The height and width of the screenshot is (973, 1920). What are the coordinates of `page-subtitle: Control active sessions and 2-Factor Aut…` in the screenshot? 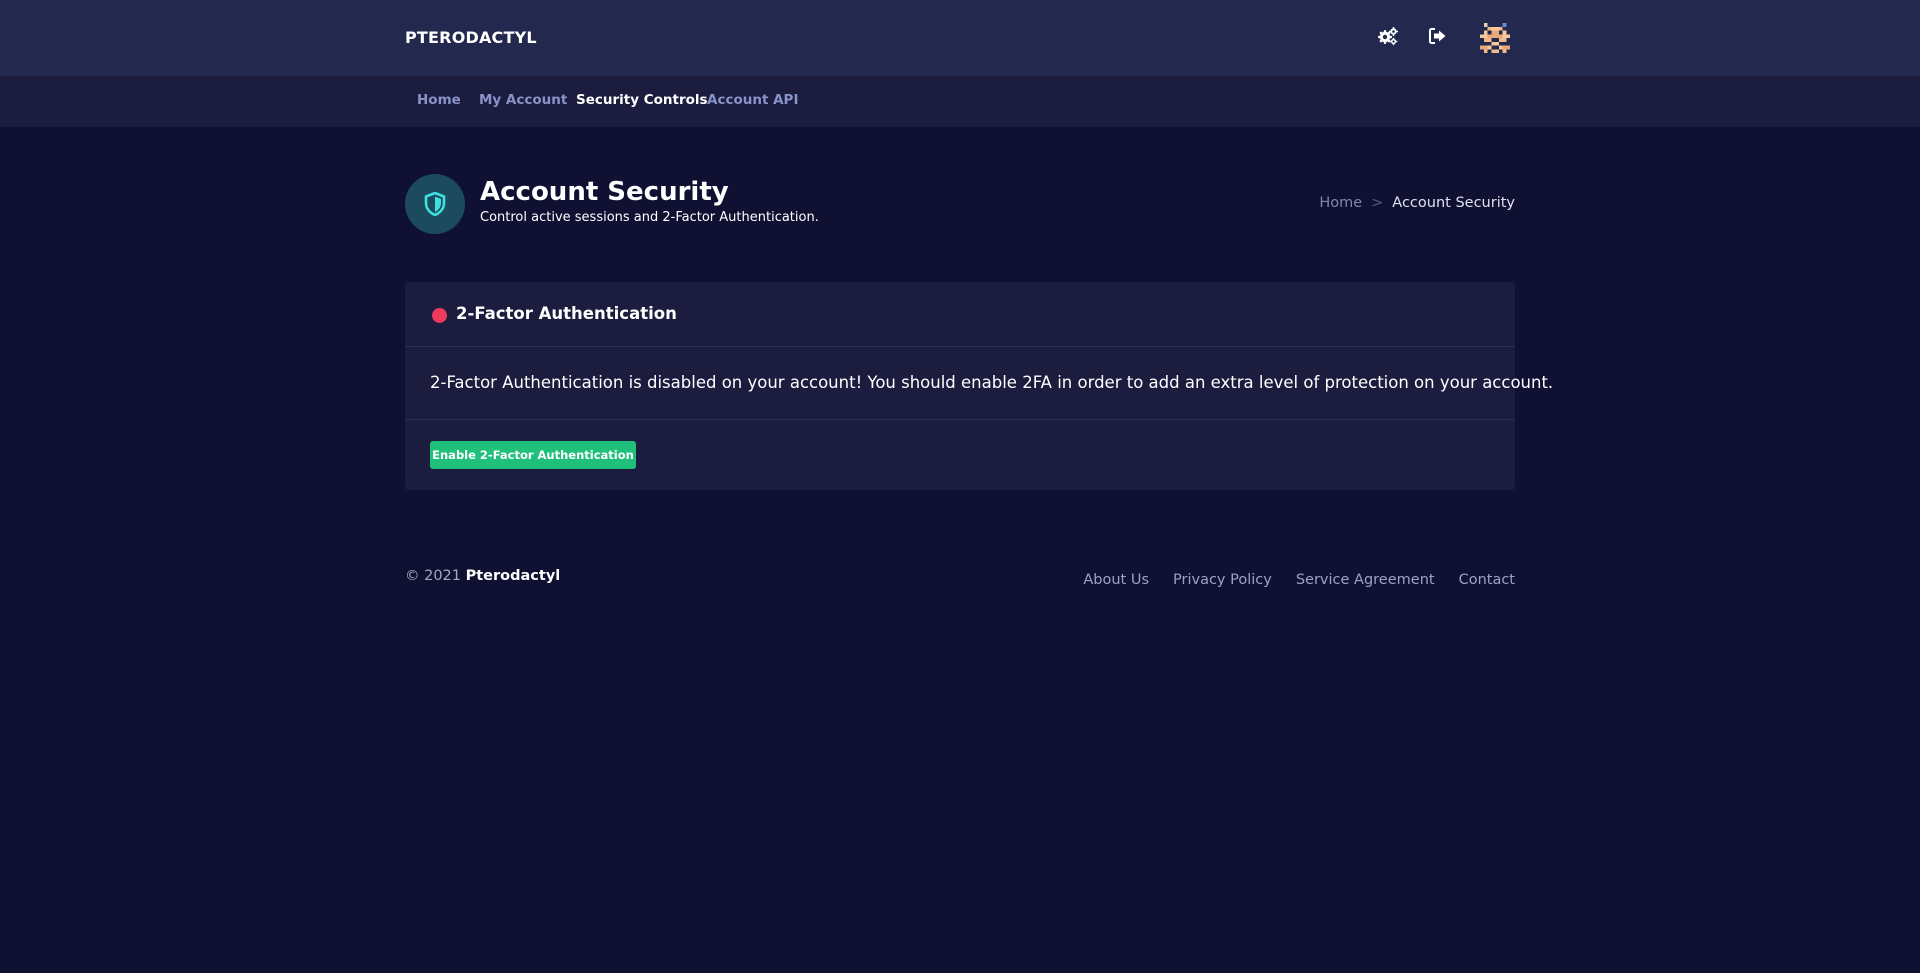 It's located at (649, 217).